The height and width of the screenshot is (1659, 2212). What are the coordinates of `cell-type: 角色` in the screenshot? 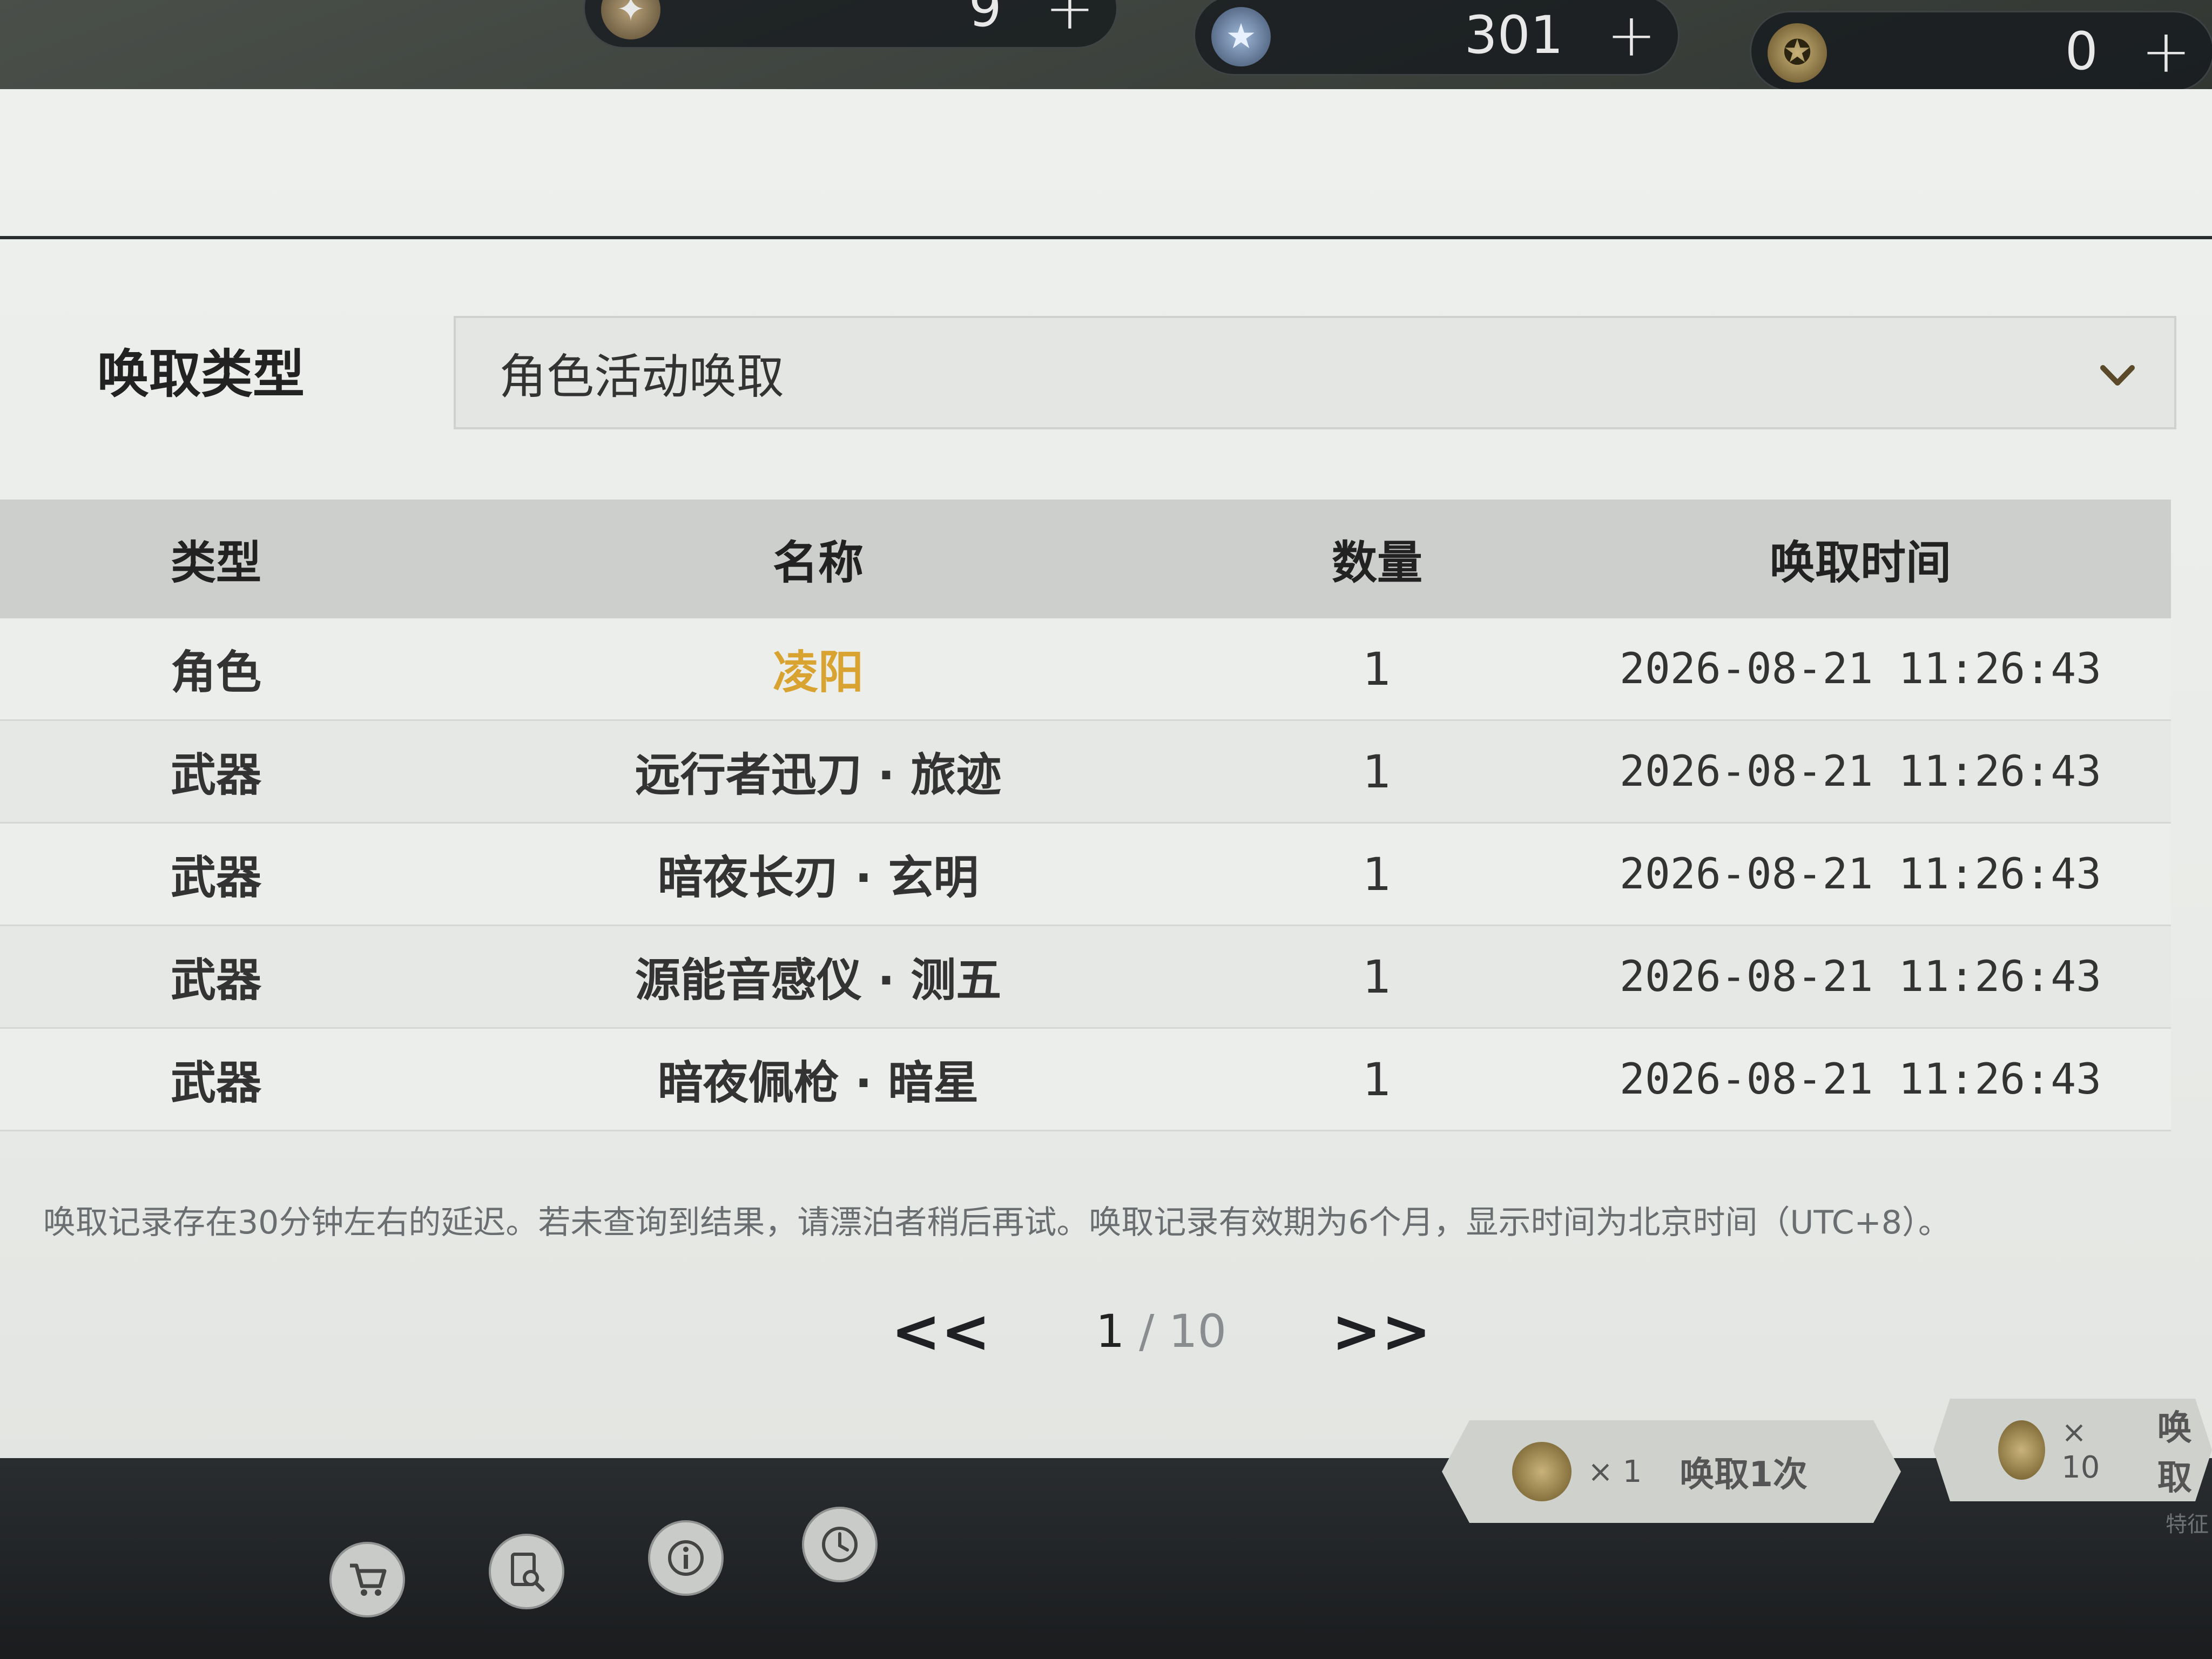 It's located at (215, 672).